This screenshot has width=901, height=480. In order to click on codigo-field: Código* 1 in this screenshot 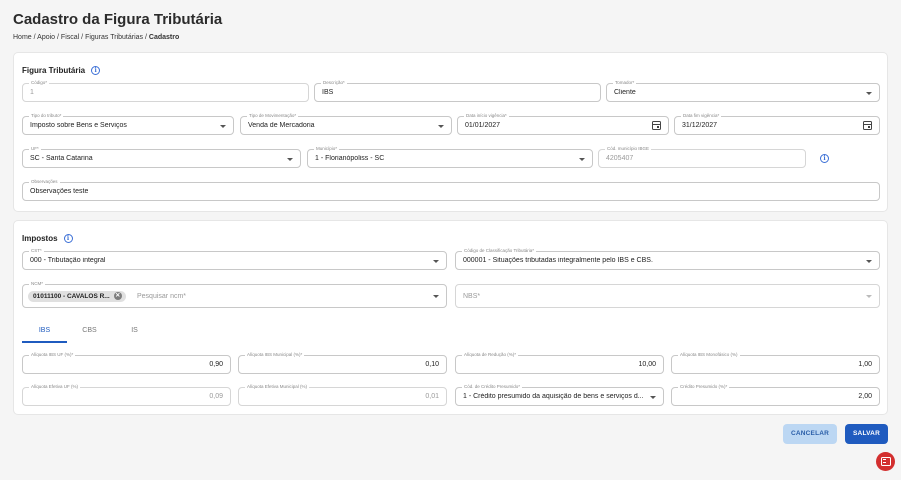, I will do `click(165, 90)`.